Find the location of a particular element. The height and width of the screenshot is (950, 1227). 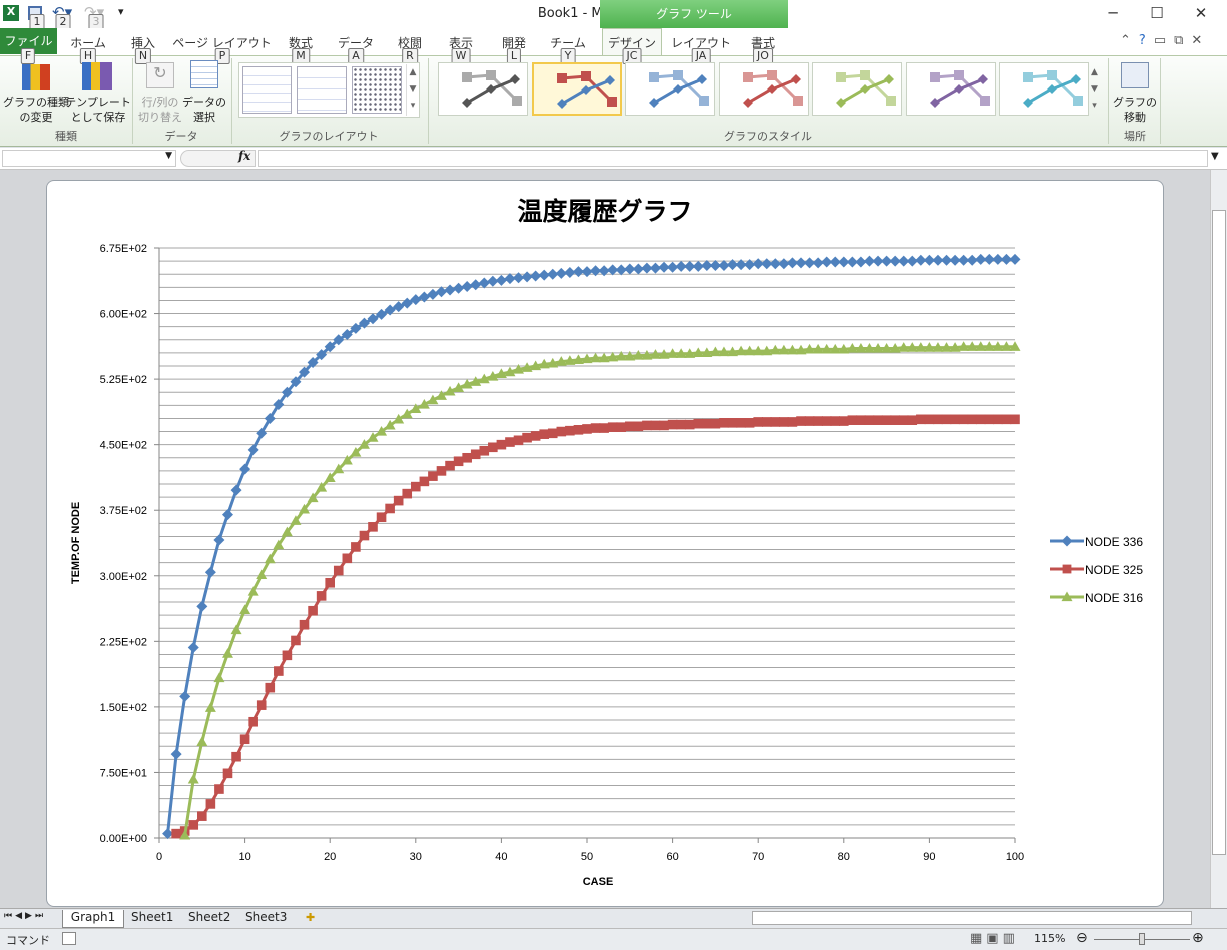

x-tick-label: 60 is located at coordinates (672, 857).